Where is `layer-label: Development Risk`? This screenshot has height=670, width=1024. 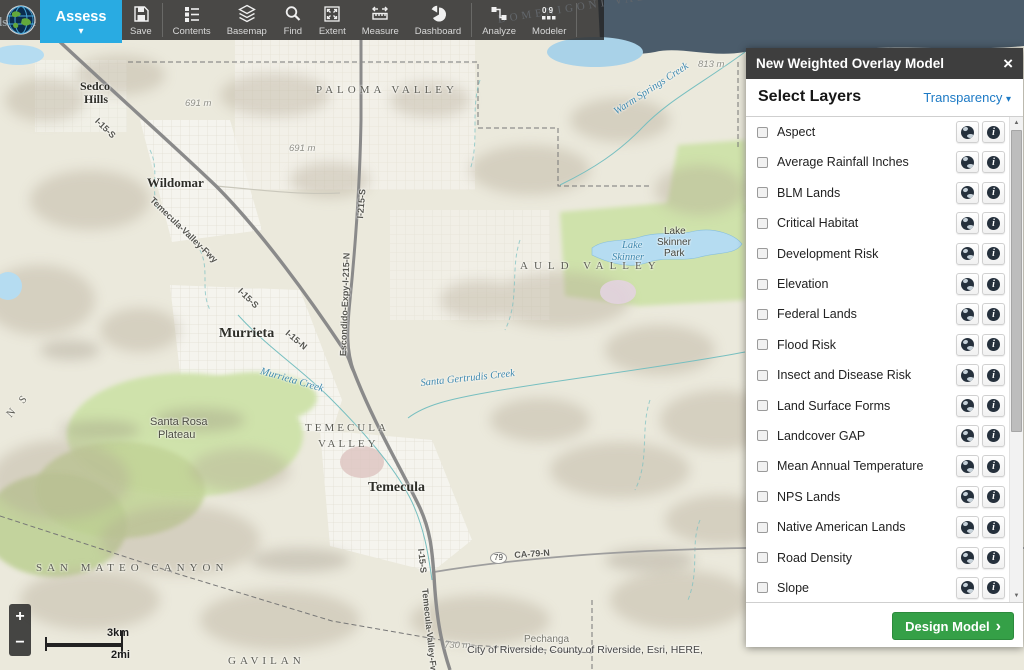
layer-label: Development Risk is located at coordinates (828, 253).